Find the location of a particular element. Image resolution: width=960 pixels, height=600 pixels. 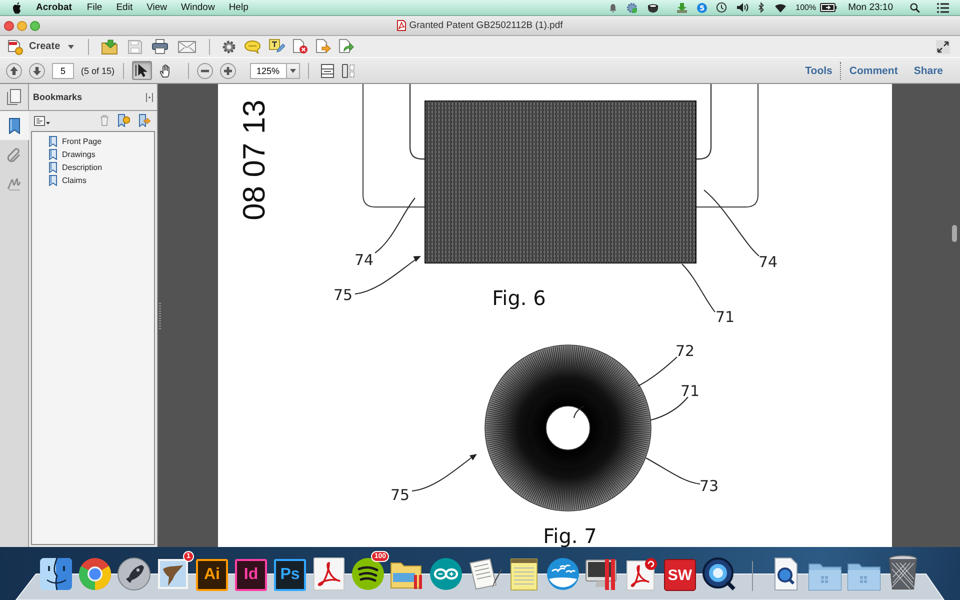

reference-numeral: 73 is located at coordinates (709, 486).